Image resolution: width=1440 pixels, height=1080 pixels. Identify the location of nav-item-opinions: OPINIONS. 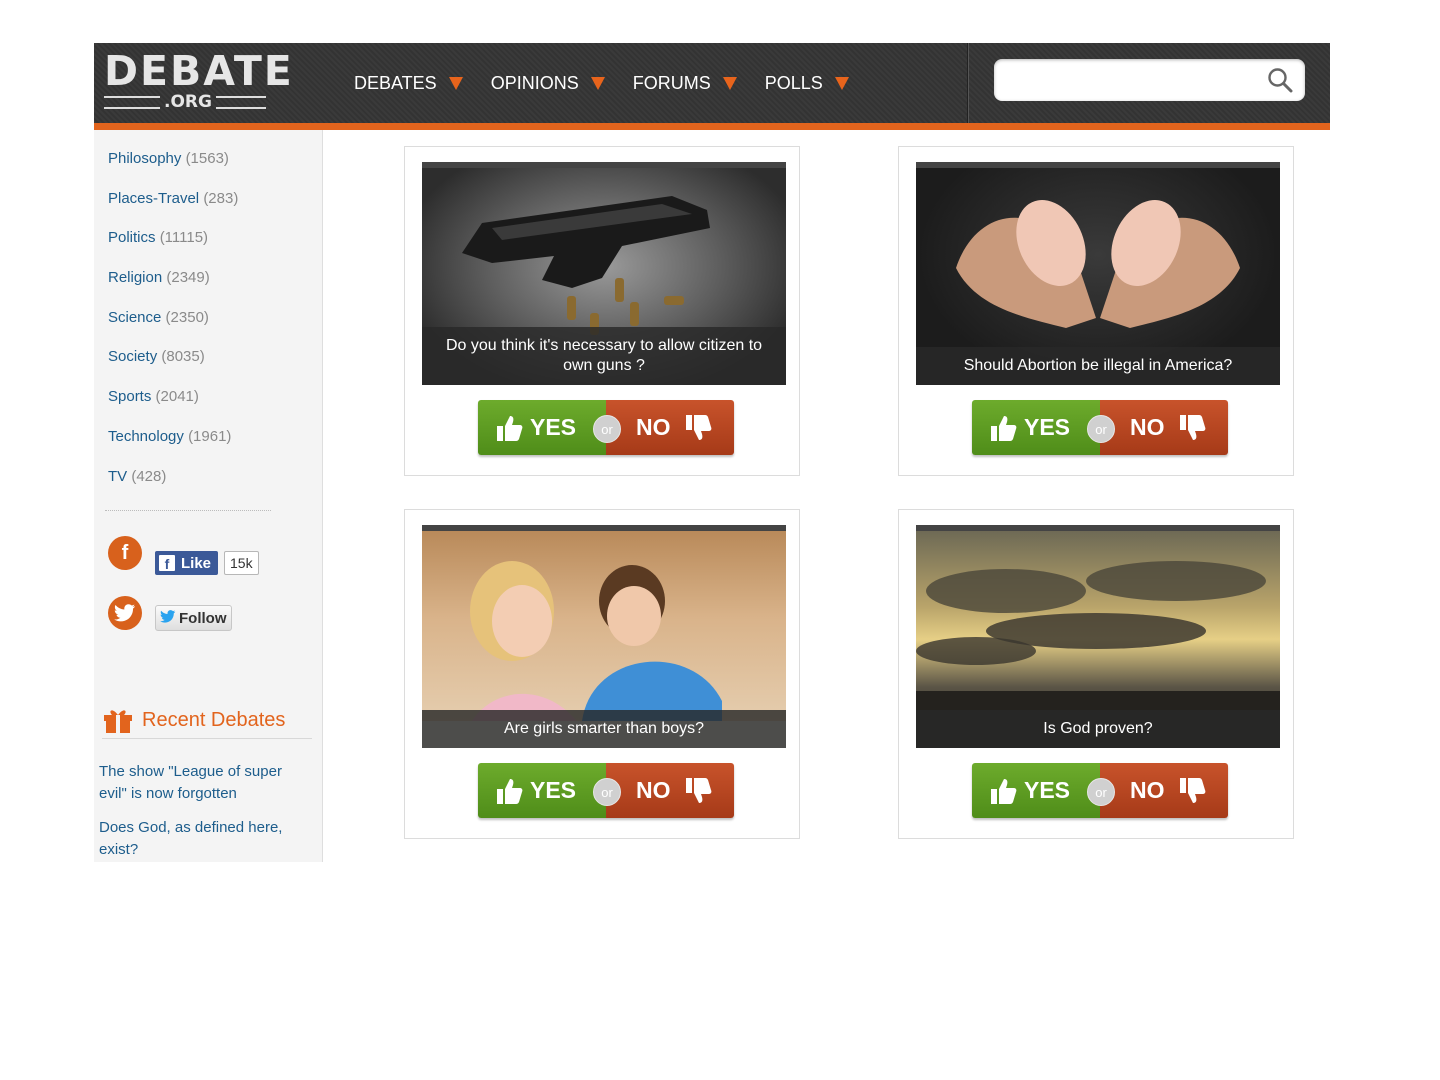
(548, 83).